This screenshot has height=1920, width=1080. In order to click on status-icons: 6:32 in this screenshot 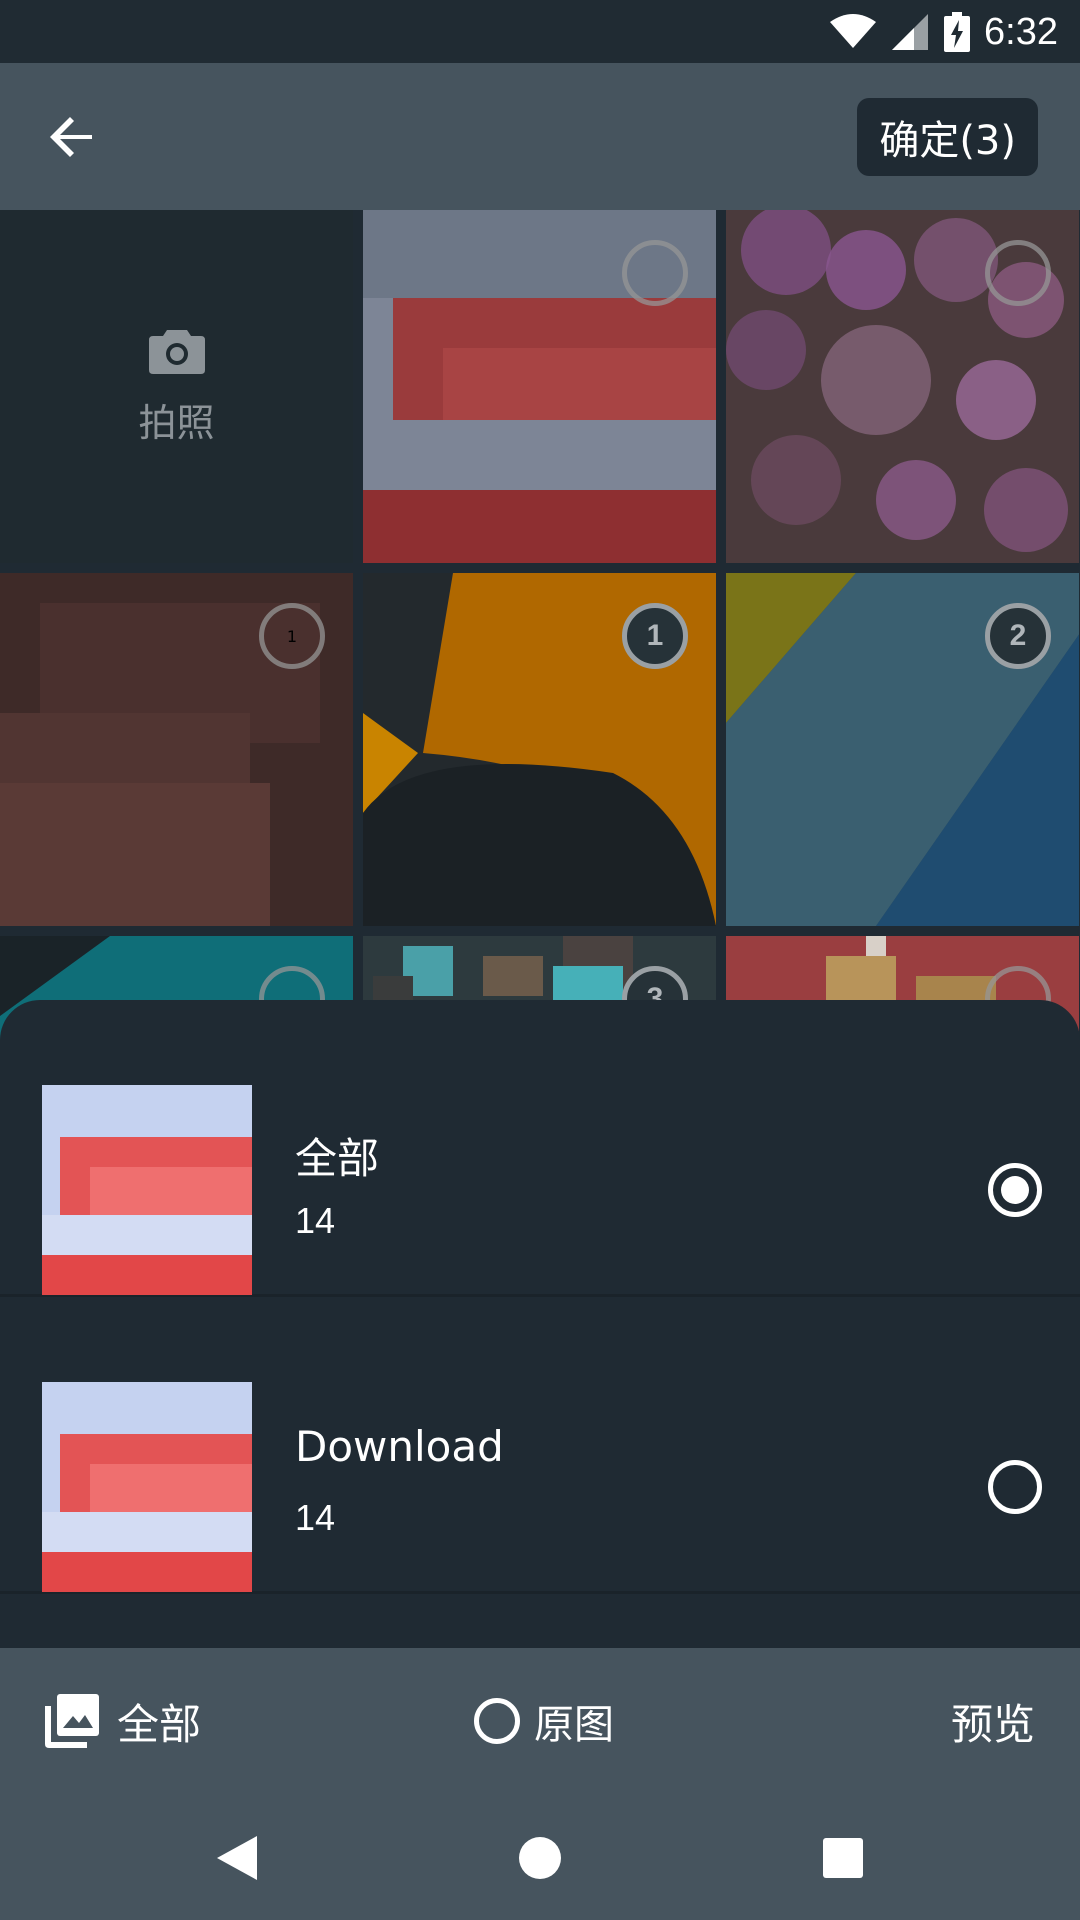, I will do `click(944, 32)`.